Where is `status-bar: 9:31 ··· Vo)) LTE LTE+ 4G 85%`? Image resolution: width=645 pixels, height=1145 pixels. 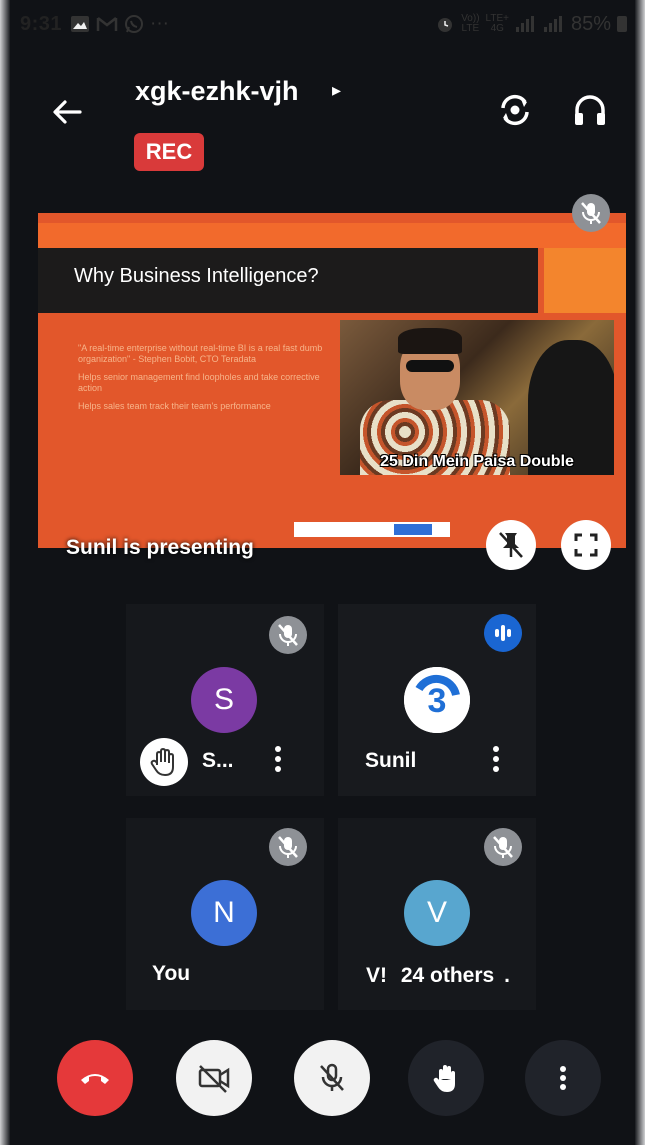
status-bar: 9:31 ··· Vo)) LTE LTE+ 4G 85% is located at coordinates (322, 24).